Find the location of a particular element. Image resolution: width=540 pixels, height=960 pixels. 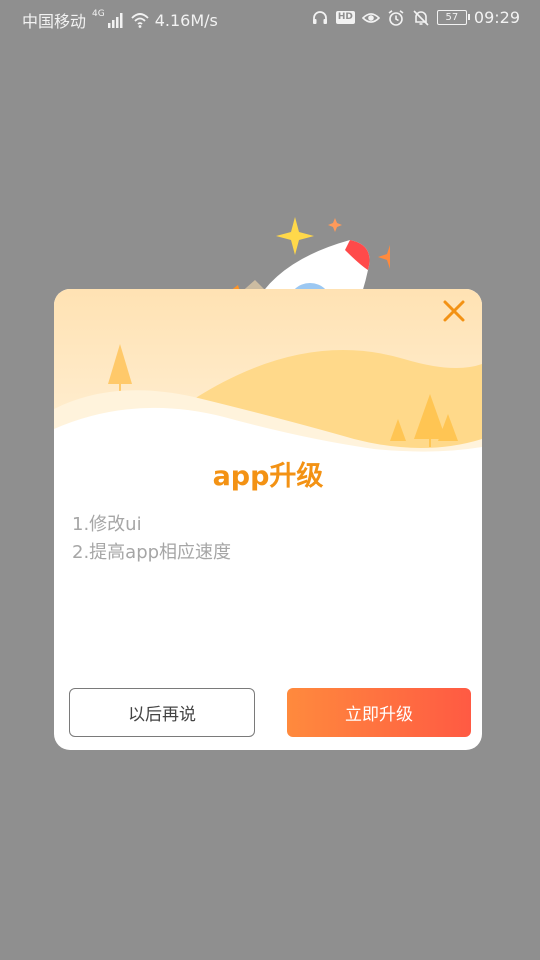

clock: 09:29 is located at coordinates (496, 17).